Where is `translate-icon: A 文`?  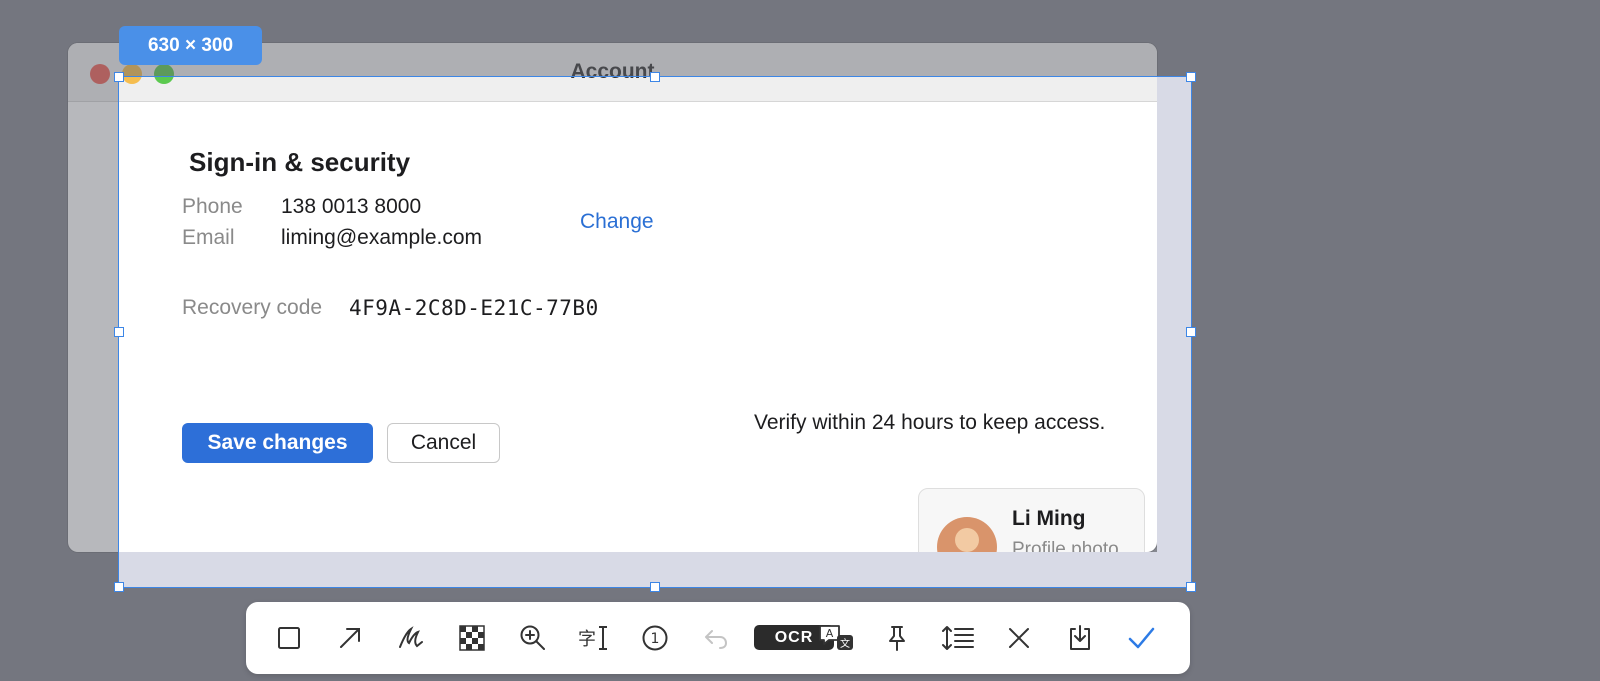 translate-icon: A 文 is located at coordinates (836, 637).